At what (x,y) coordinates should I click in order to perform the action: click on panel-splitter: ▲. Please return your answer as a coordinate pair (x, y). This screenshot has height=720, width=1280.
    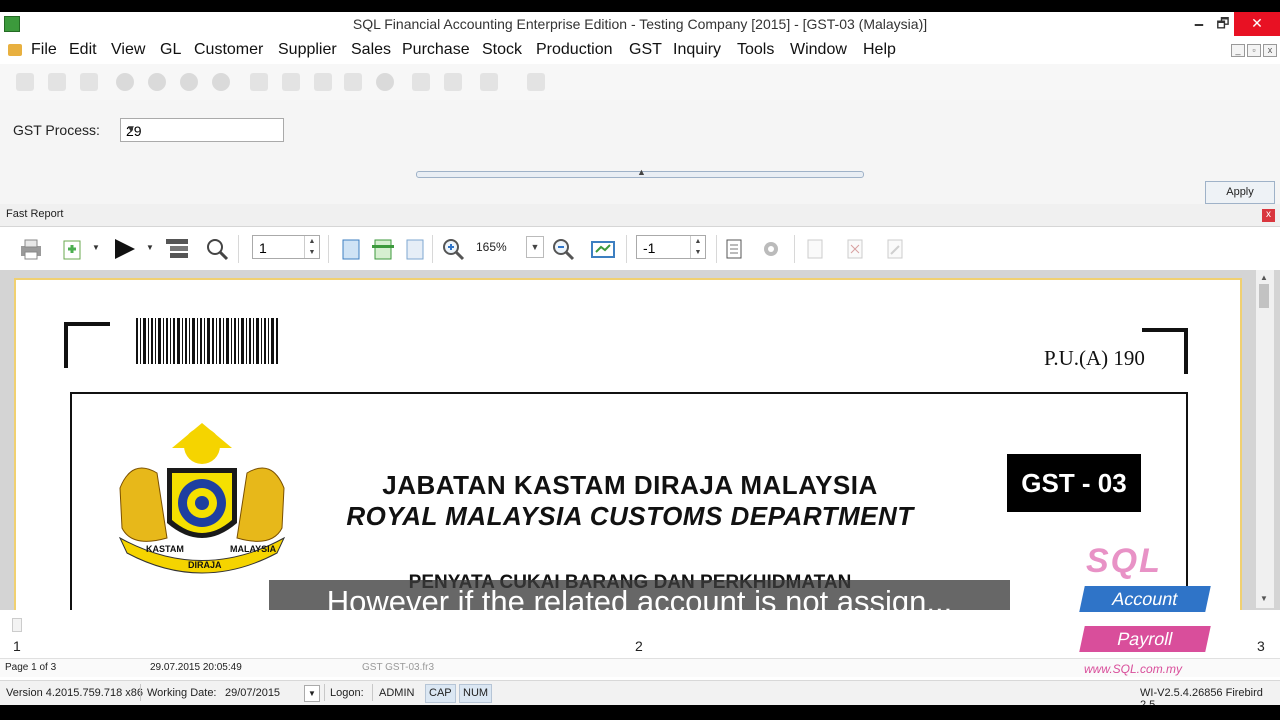
    Looking at the image, I should click on (640, 172).